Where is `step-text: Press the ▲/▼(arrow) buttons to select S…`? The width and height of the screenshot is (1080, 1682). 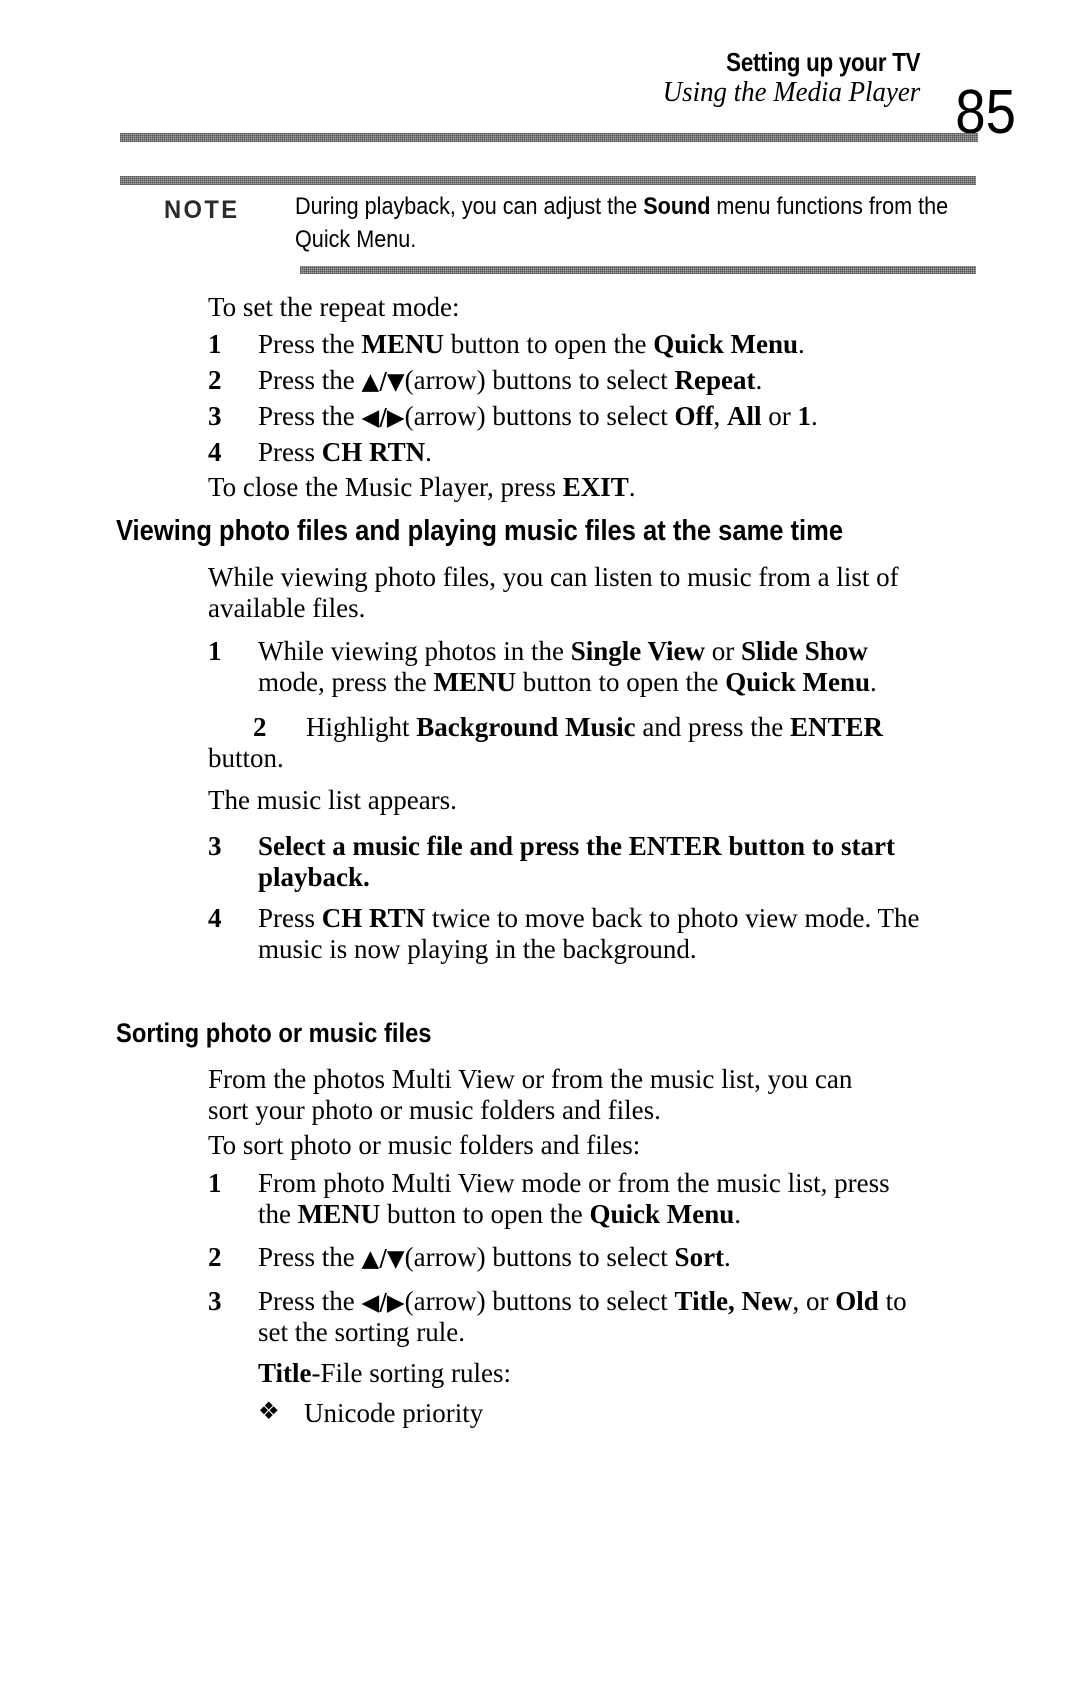
step-text: Press the ▲/▼(arrow) buttons to select S… is located at coordinates (494, 1257).